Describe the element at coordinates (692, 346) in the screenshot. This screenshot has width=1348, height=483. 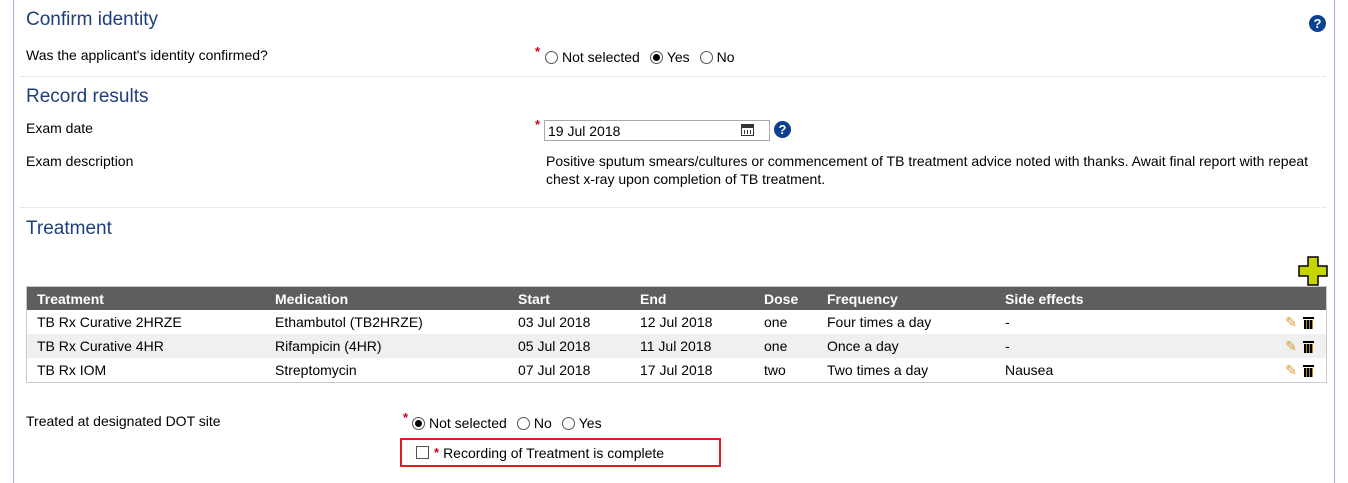
I see `cell-end: 11 Jul 2018` at that location.